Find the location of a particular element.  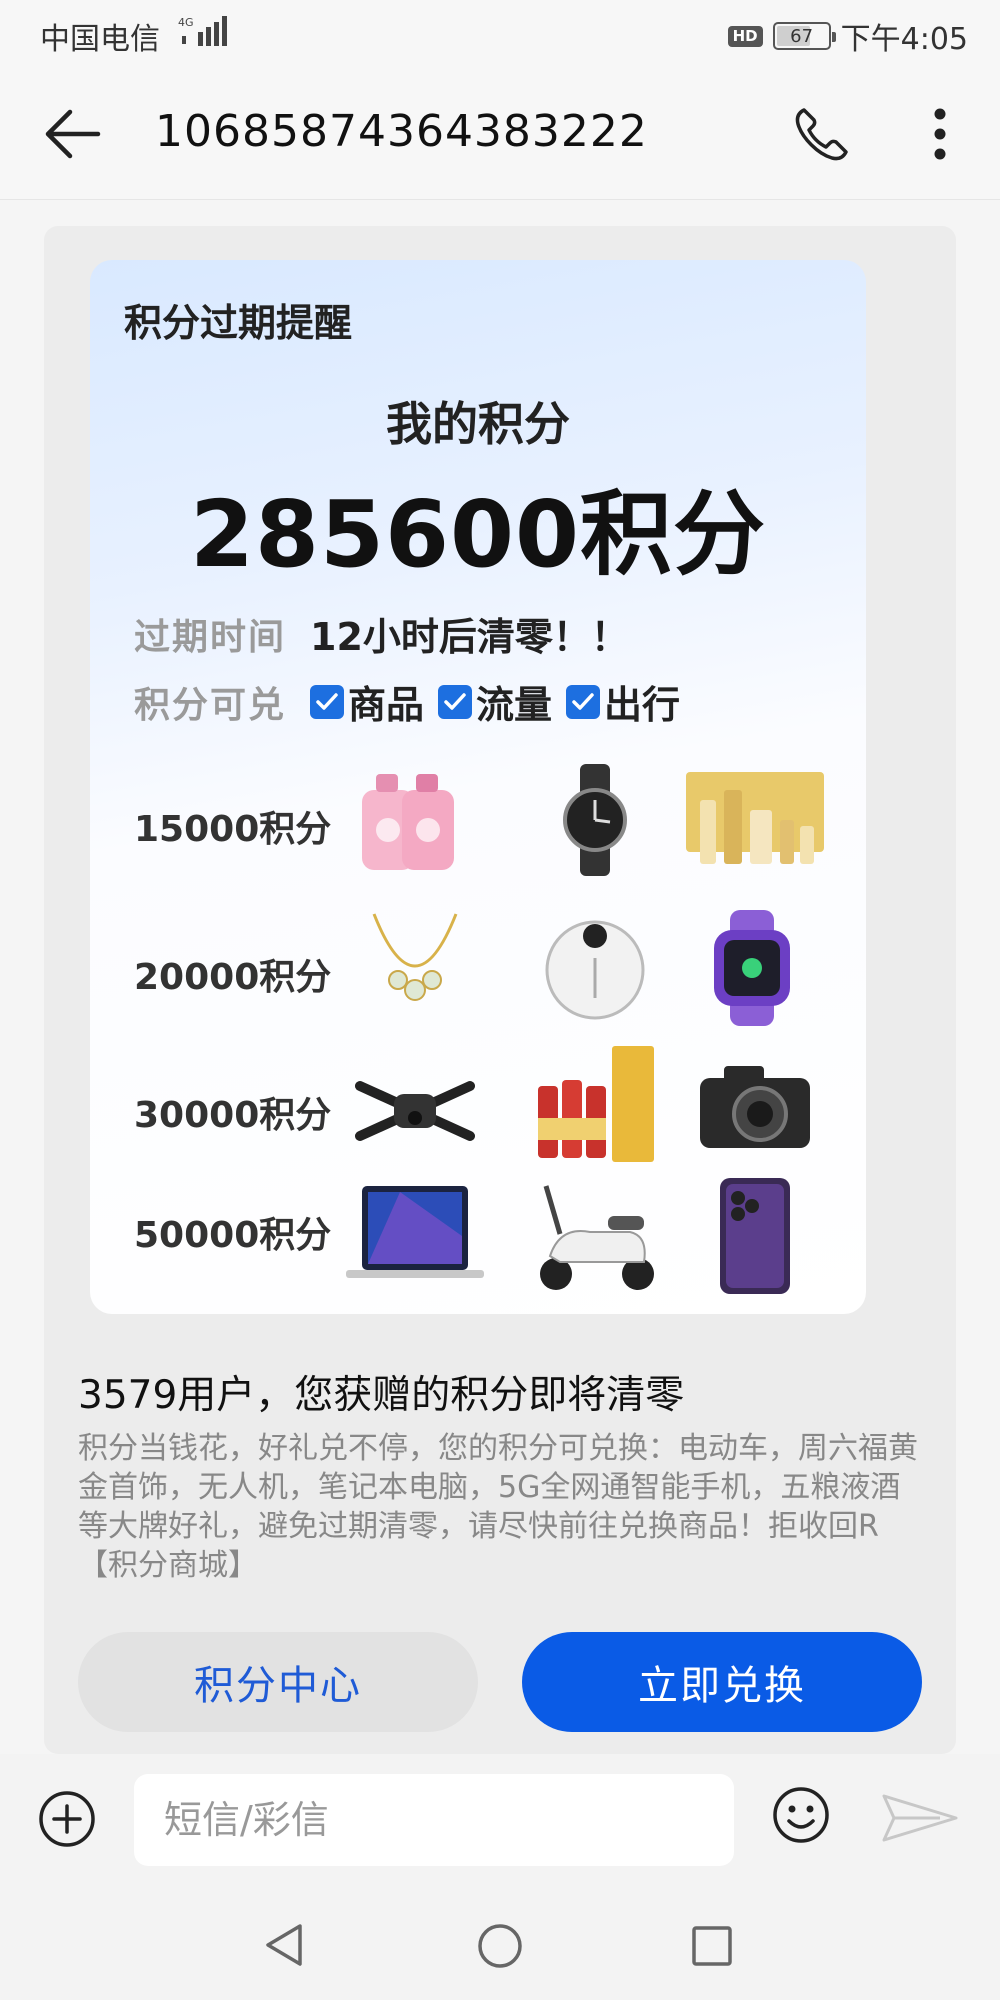

contact-number: 10685874364383222 is located at coordinates (401, 131).